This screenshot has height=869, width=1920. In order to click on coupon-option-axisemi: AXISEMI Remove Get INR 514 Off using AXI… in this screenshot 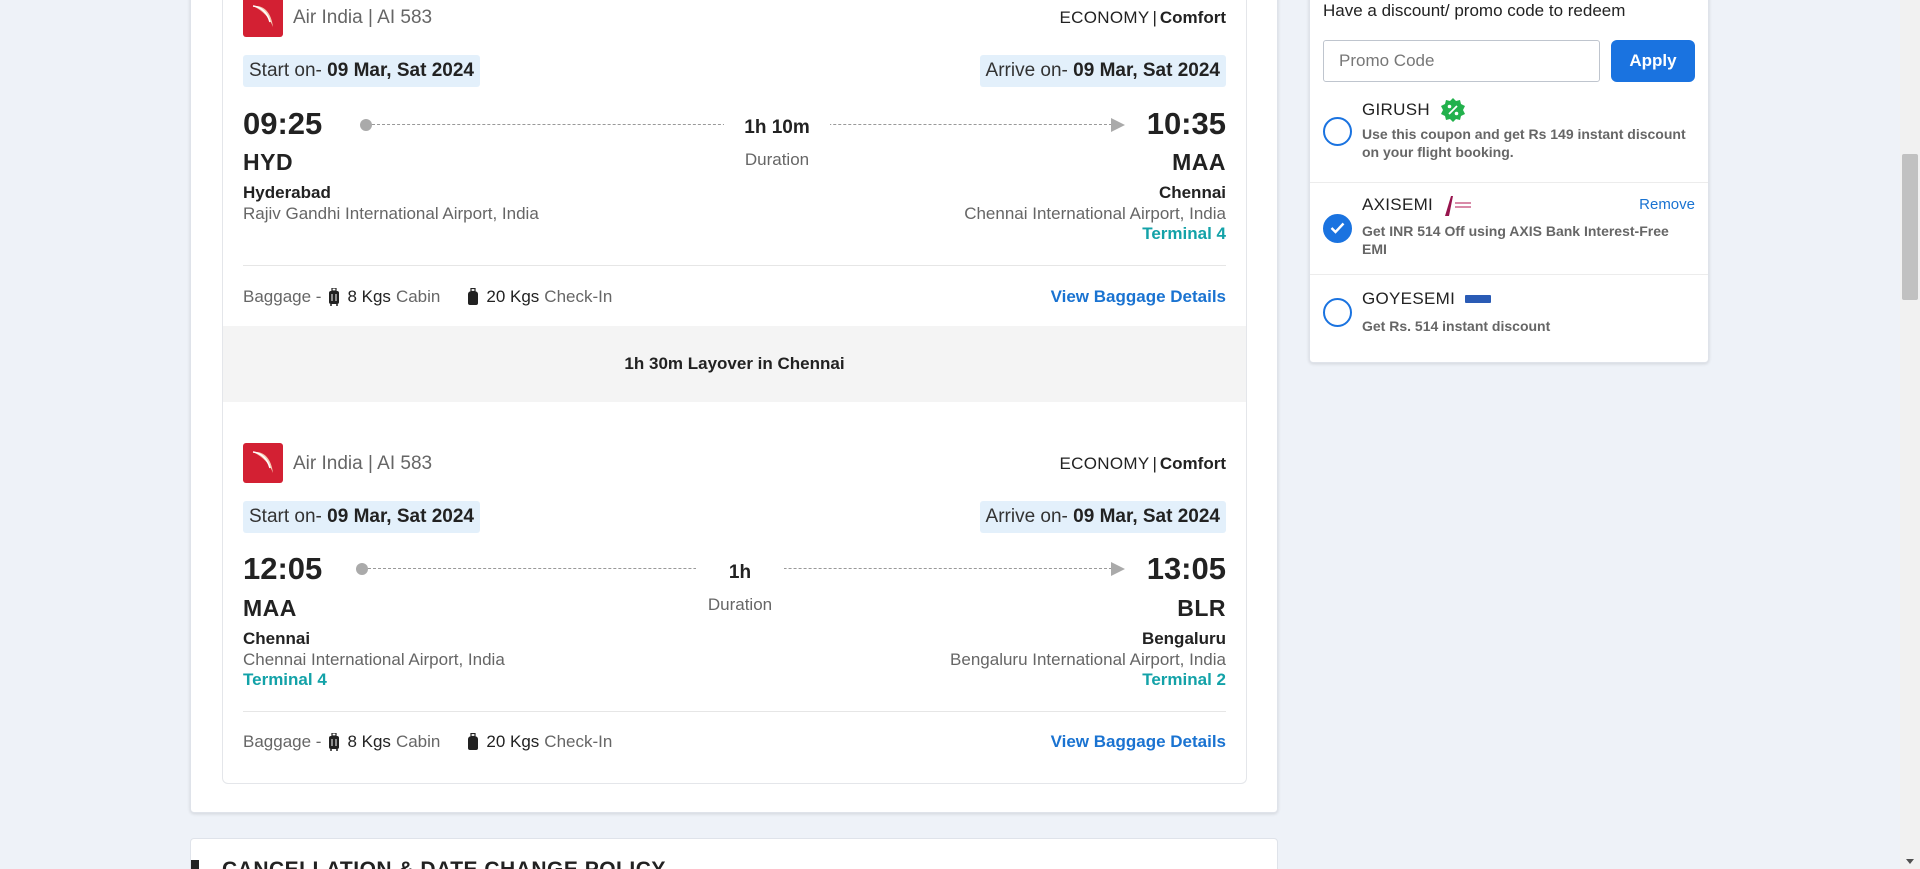, I will do `click(1509, 228)`.